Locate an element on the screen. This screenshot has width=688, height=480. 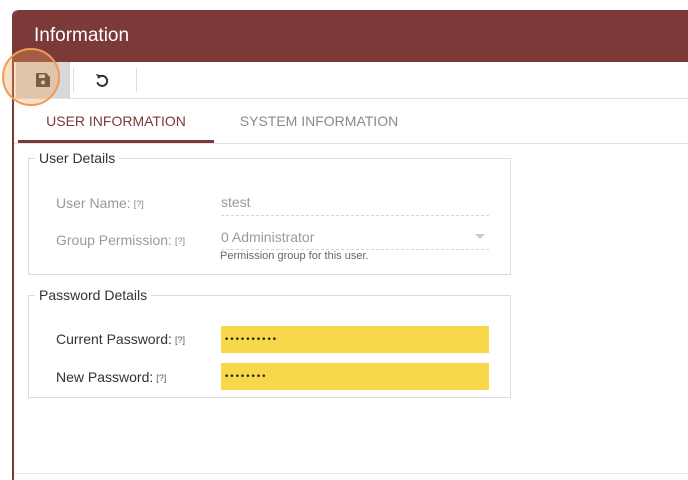
title-bar: Information is located at coordinates (351, 36).